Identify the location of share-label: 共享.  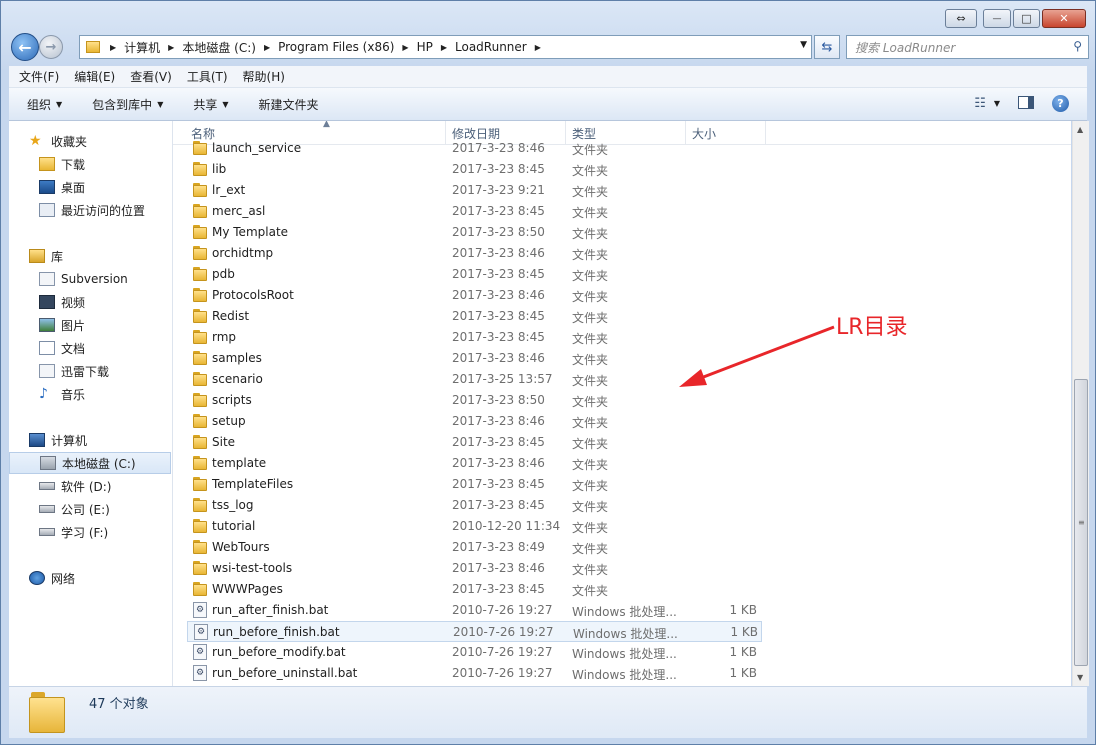
(205, 104).